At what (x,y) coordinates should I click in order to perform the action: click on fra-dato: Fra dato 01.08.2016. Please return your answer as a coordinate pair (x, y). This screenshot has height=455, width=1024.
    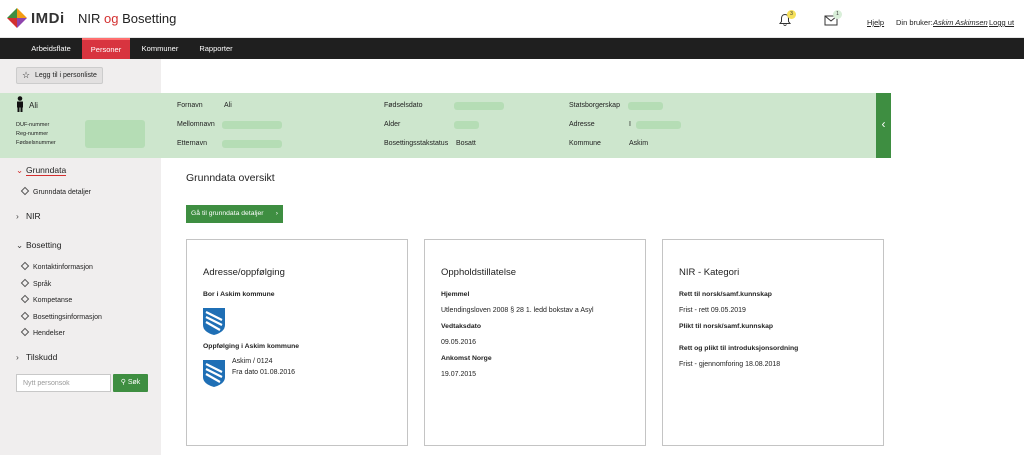
    Looking at the image, I should click on (264, 372).